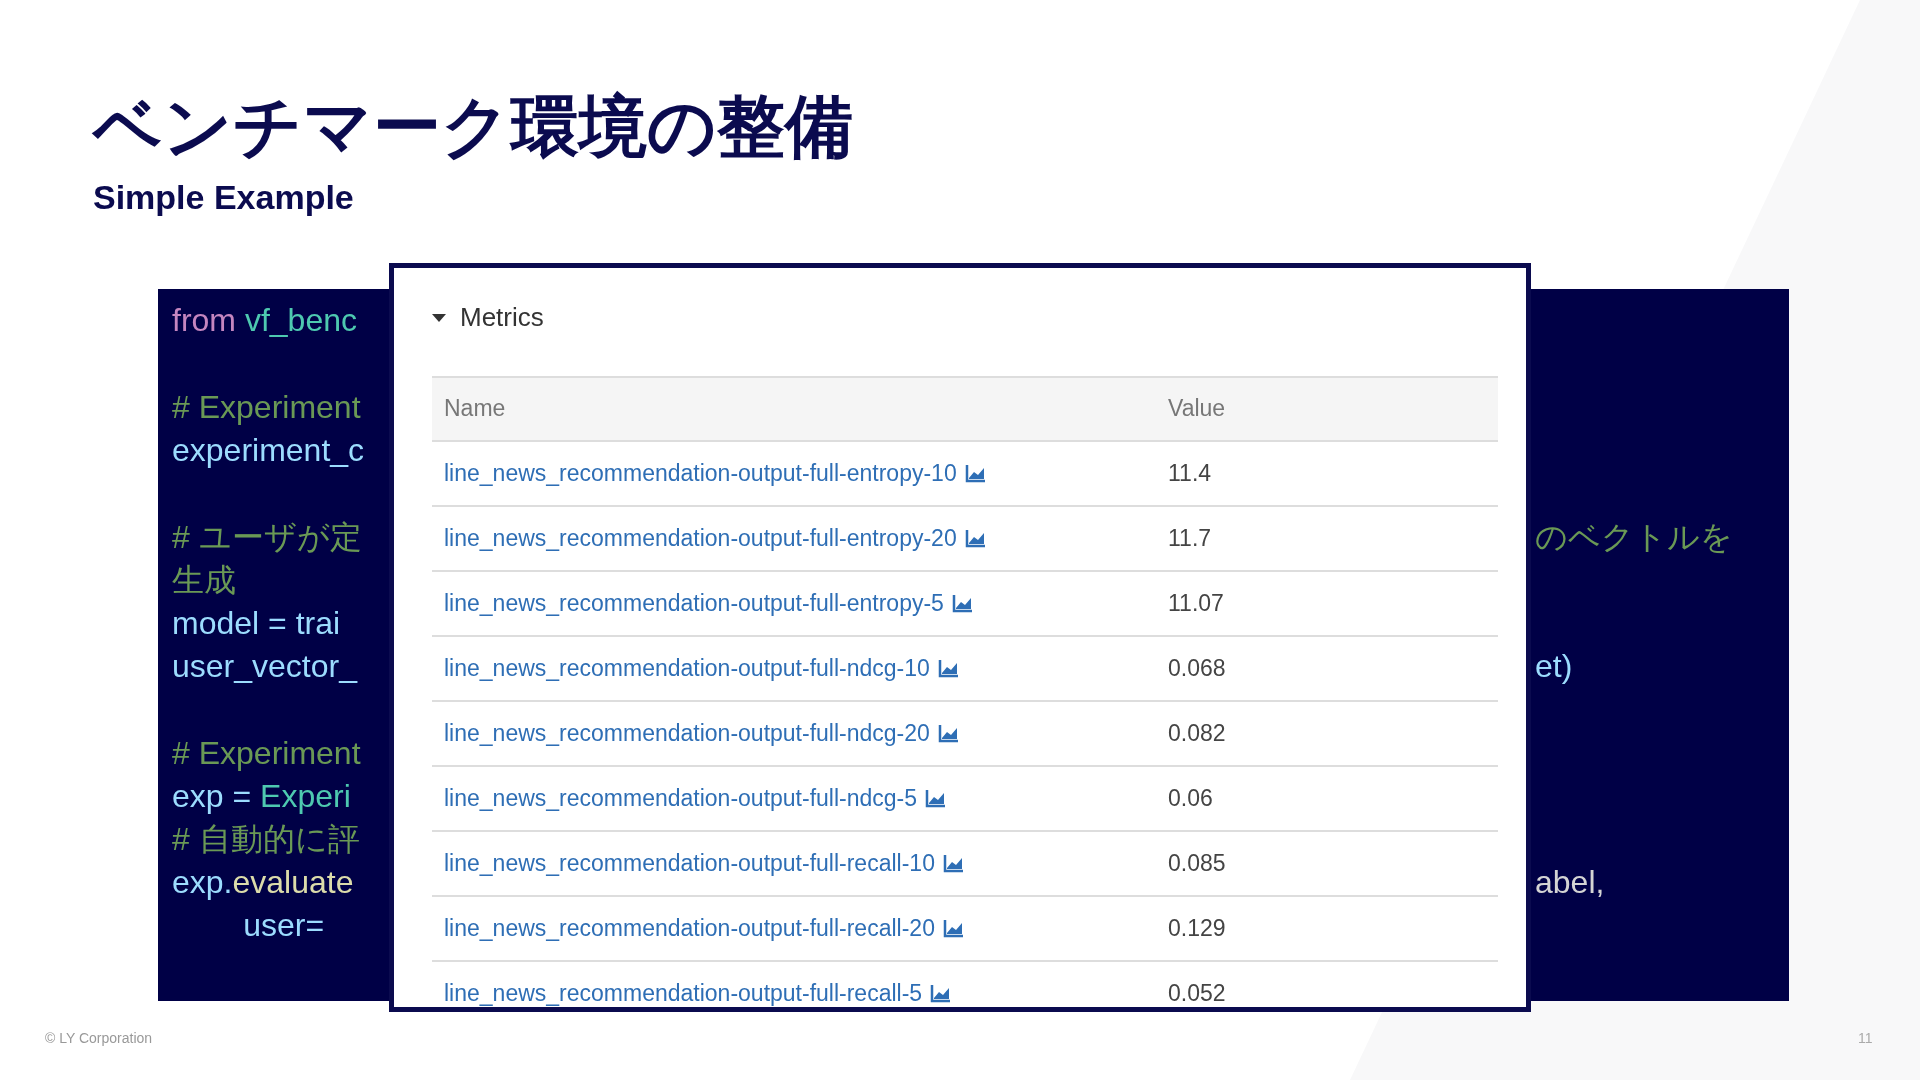  What do you see at coordinates (1327, 928) in the screenshot?
I see `metric-value: 0.129` at bounding box center [1327, 928].